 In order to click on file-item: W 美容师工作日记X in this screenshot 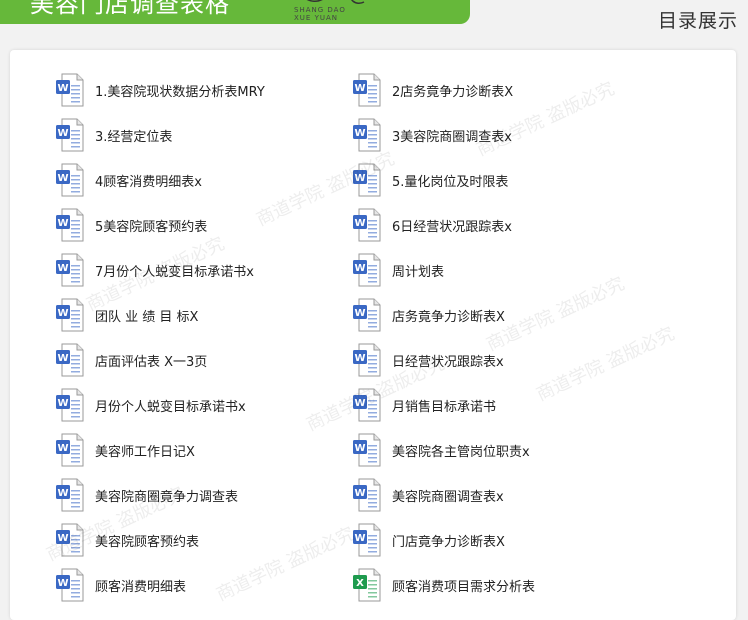, I will do `click(125, 450)`.